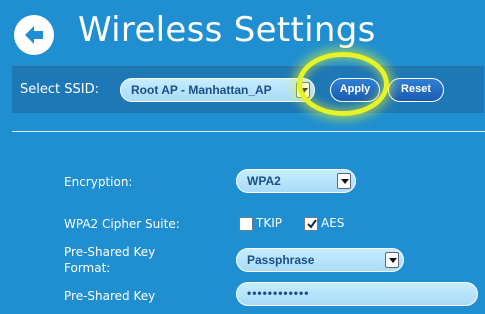 The image size is (485, 314). I want to click on select-ssid-label: Select SSID:, so click(59, 89).